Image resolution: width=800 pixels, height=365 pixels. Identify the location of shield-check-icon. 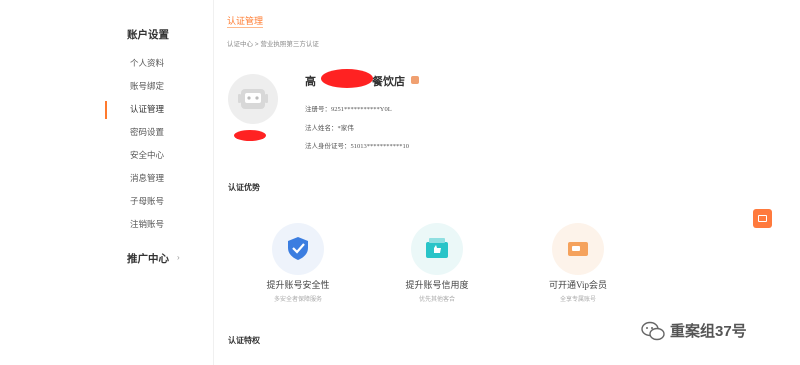
(298, 248).